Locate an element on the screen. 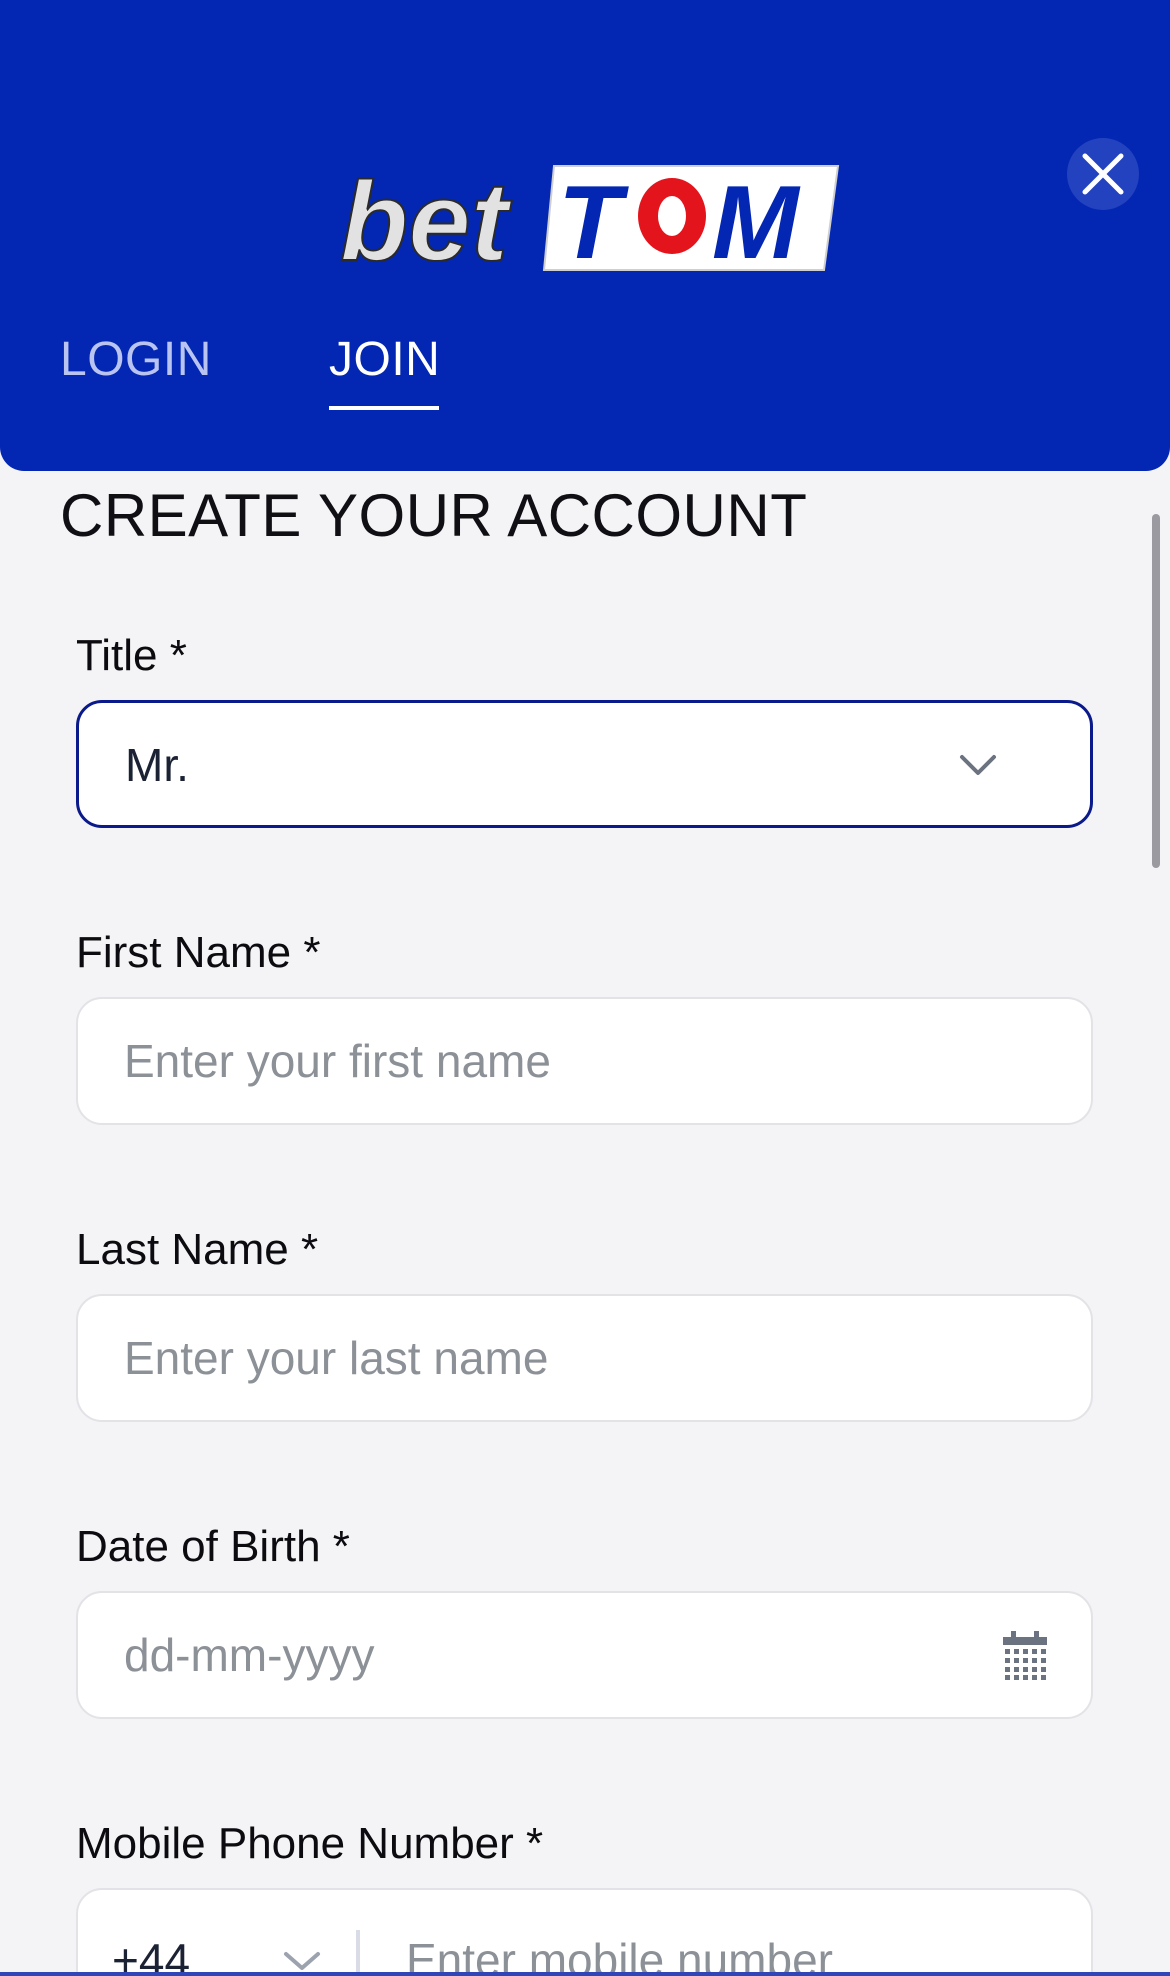  title-label: Title * is located at coordinates (131, 655).